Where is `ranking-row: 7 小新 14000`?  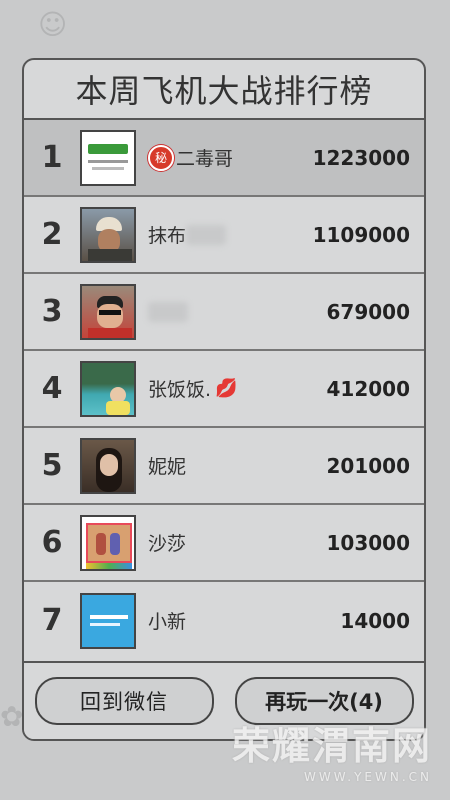
ranking-row: 7 小新 14000 is located at coordinates (224, 620).